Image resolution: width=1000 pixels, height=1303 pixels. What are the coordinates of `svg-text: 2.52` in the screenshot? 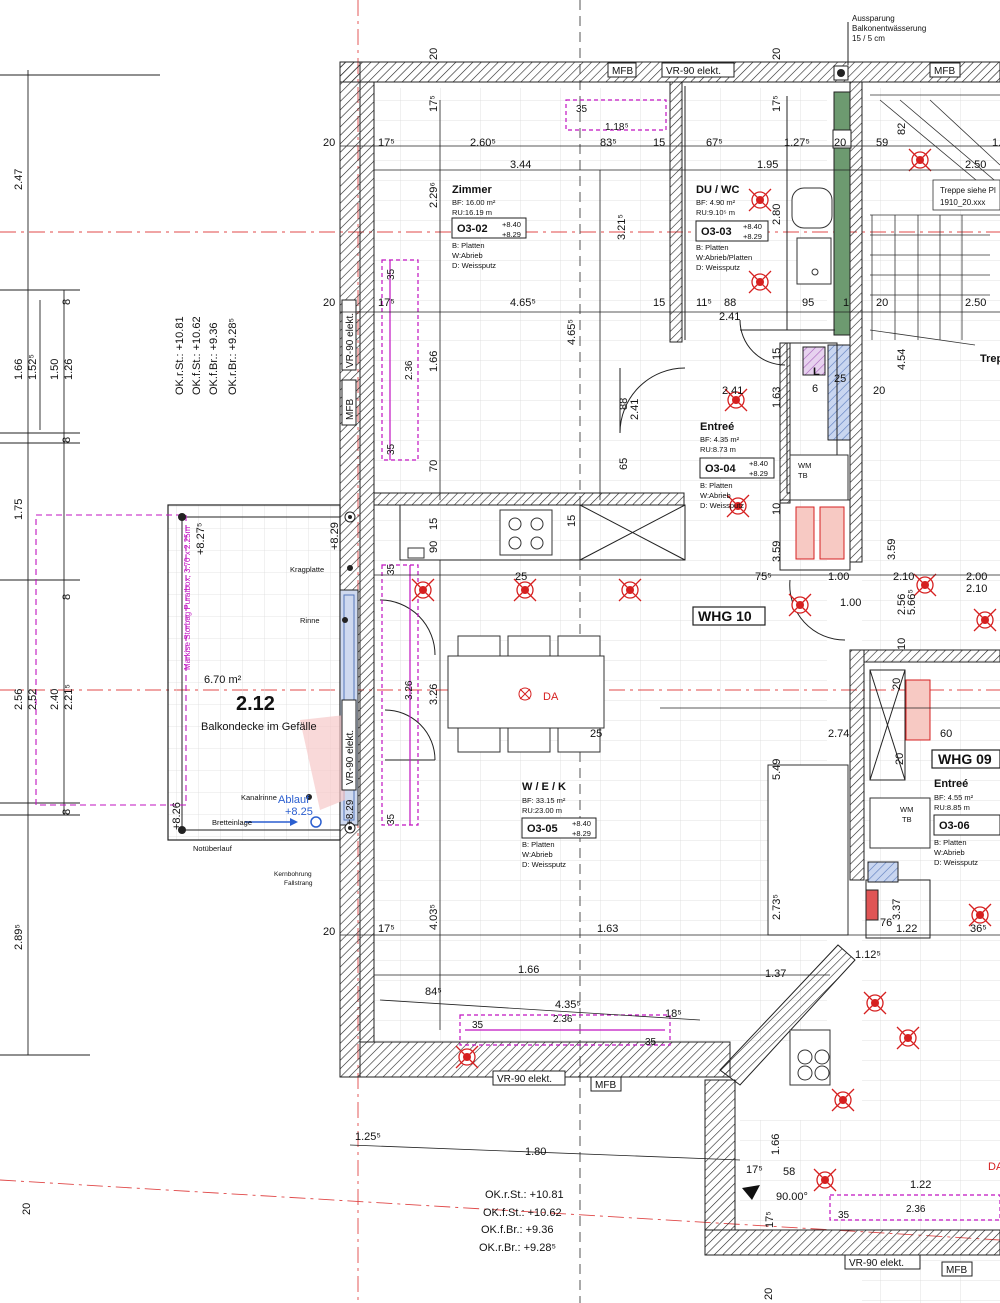 It's located at (33, 699).